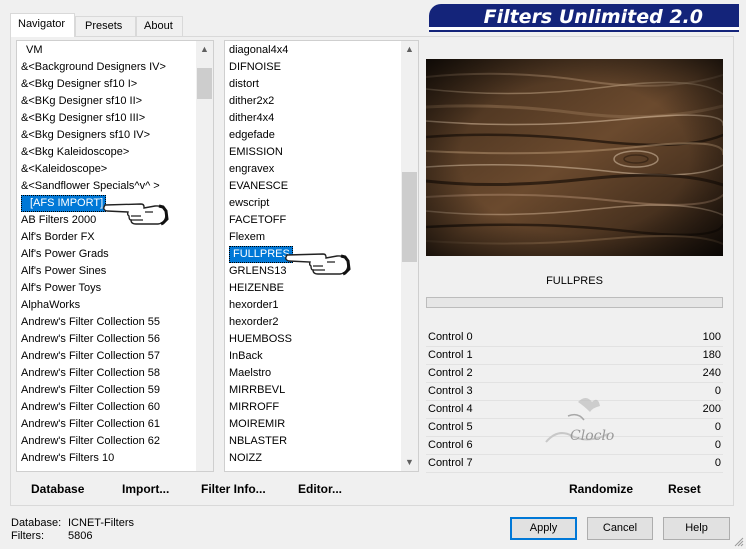 This screenshot has height=549, width=746. I want to click on filters-status: Filters: 5806, so click(51, 536).